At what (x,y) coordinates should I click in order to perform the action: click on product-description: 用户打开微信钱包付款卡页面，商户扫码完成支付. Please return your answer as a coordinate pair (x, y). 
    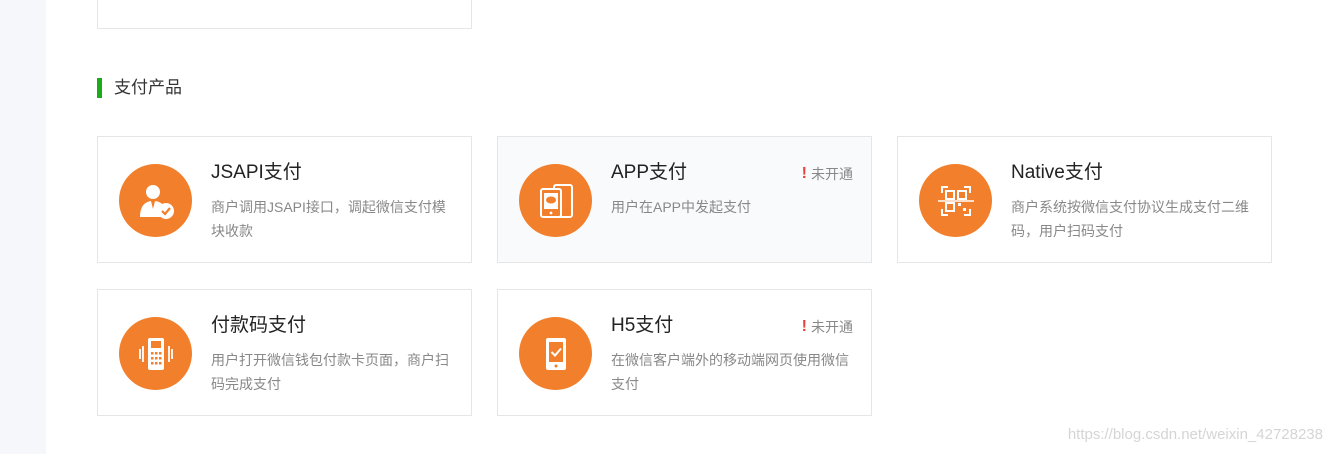
    Looking at the image, I should click on (330, 372).